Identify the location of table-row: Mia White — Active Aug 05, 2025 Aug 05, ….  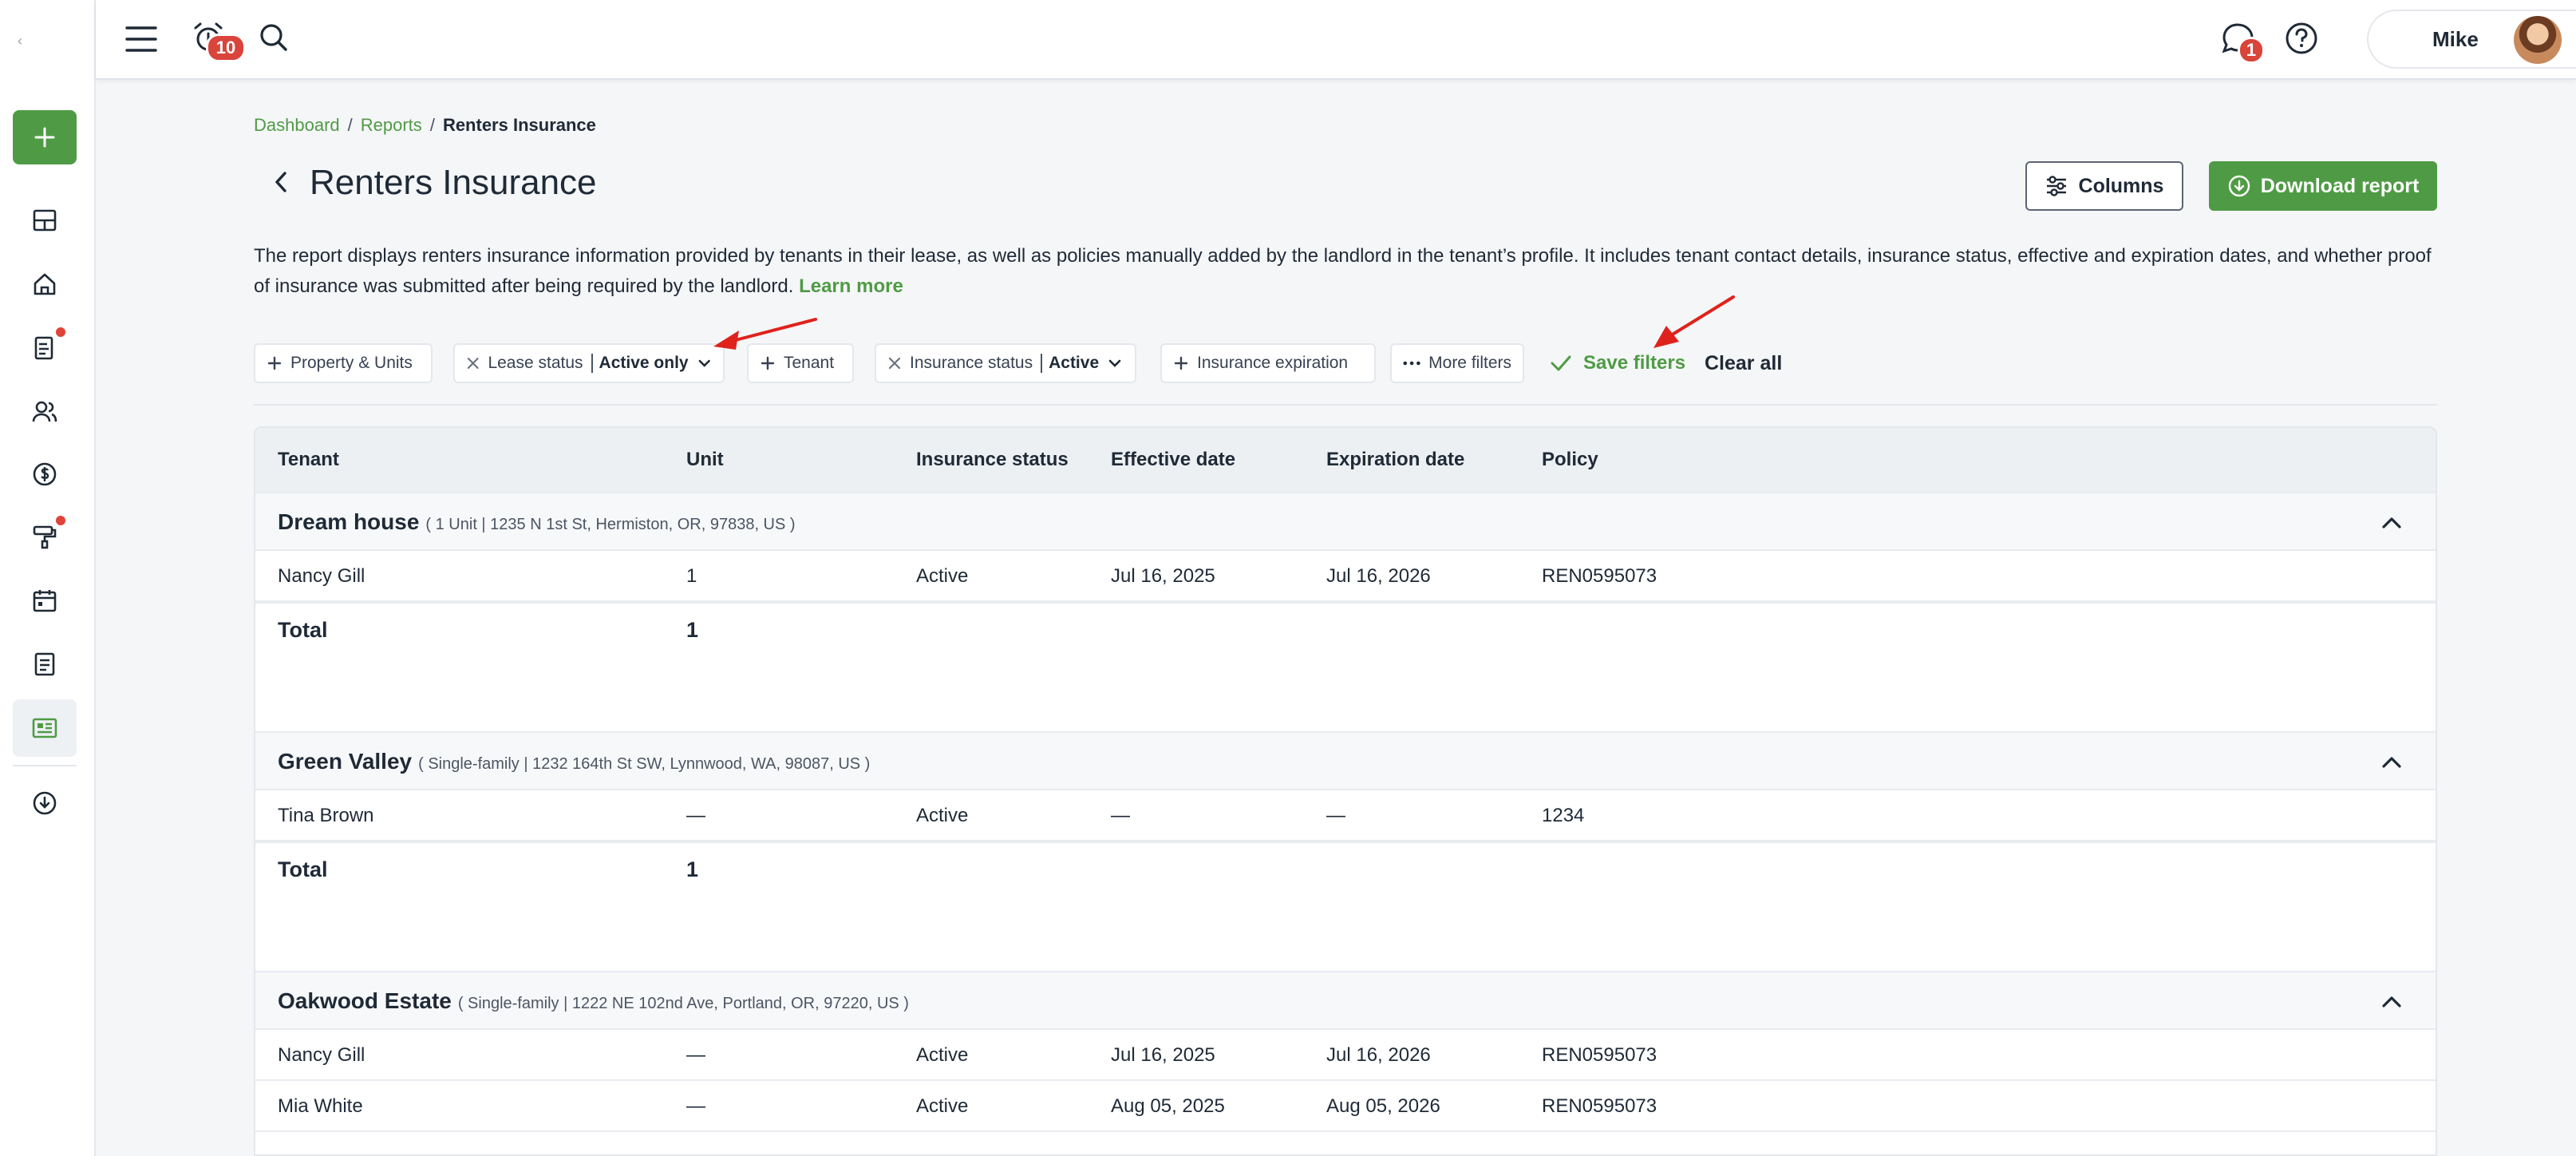
(1345, 1107).